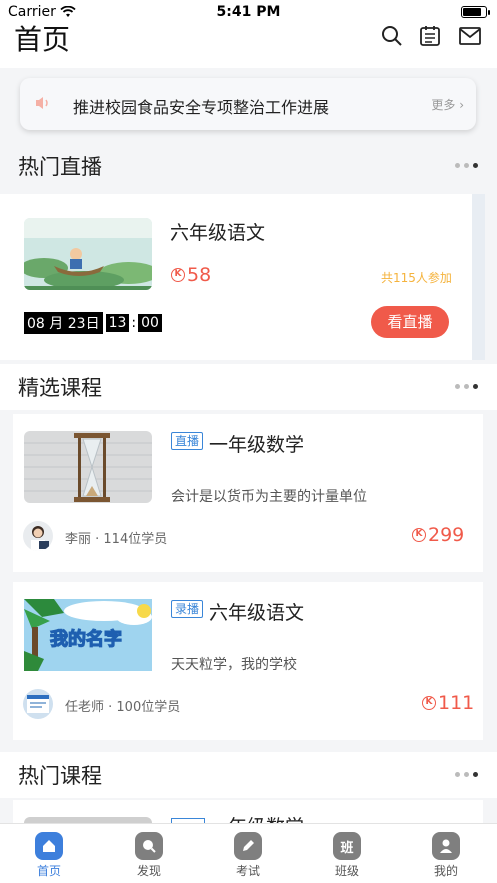 This screenshot has width=497, height=883. I want to click on countdown-sep: :, so click(134, 323).